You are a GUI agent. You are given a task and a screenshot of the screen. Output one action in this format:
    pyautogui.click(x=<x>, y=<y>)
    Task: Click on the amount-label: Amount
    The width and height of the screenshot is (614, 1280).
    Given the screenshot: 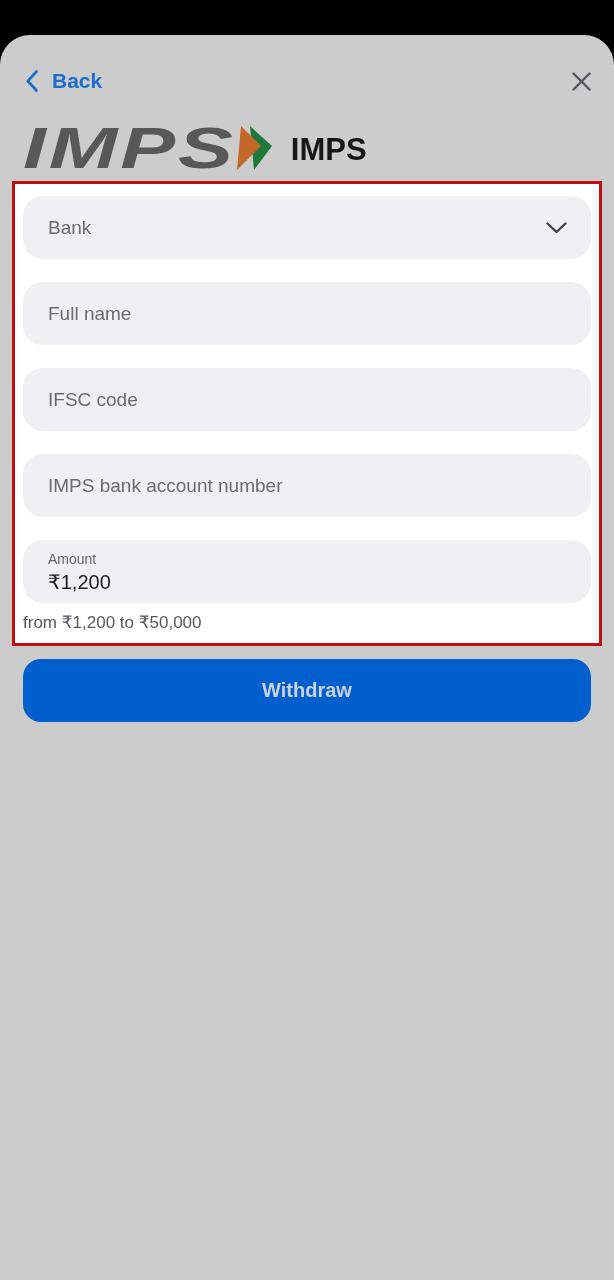 What is the action you would take?
    pyautogui.click(x=72, y=559)
    